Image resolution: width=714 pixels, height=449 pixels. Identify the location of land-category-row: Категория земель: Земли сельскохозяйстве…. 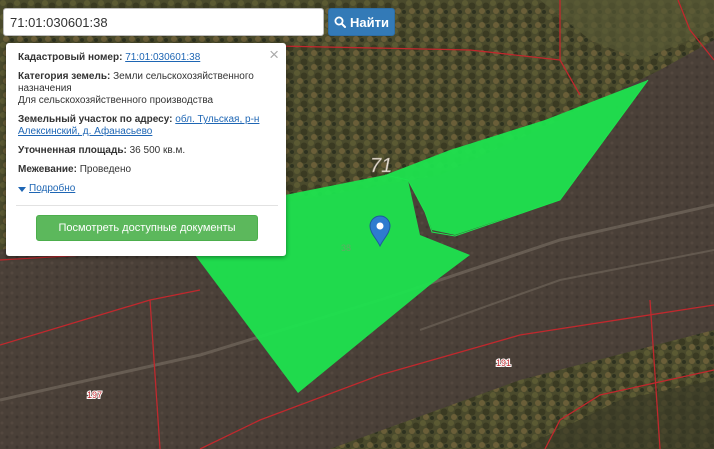
(147, 89).